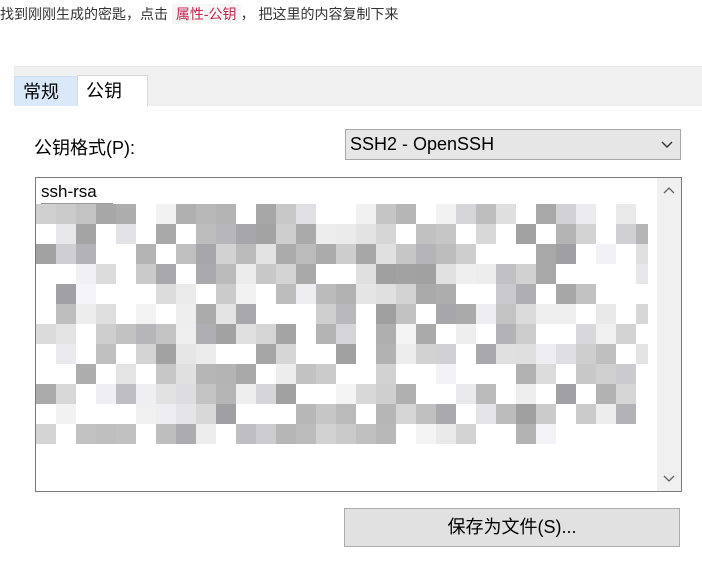 This screenshot has width=702, height=578. I want to click on vertical-scrollbar, so click(669, 334).